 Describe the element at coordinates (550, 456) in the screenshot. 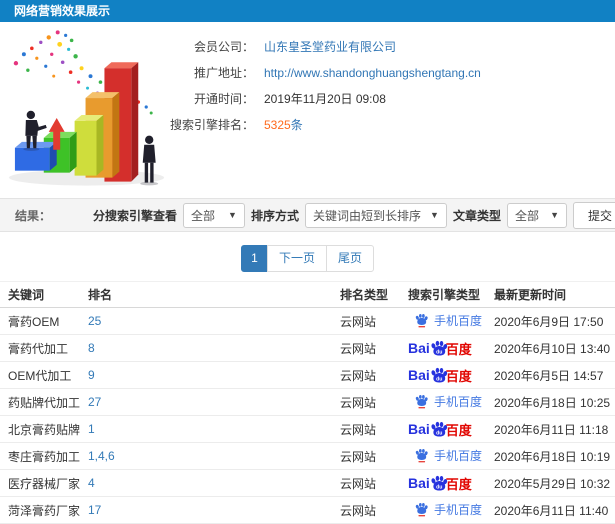

I see `updated-cell: 2020年6月18日 10:19` at that location.